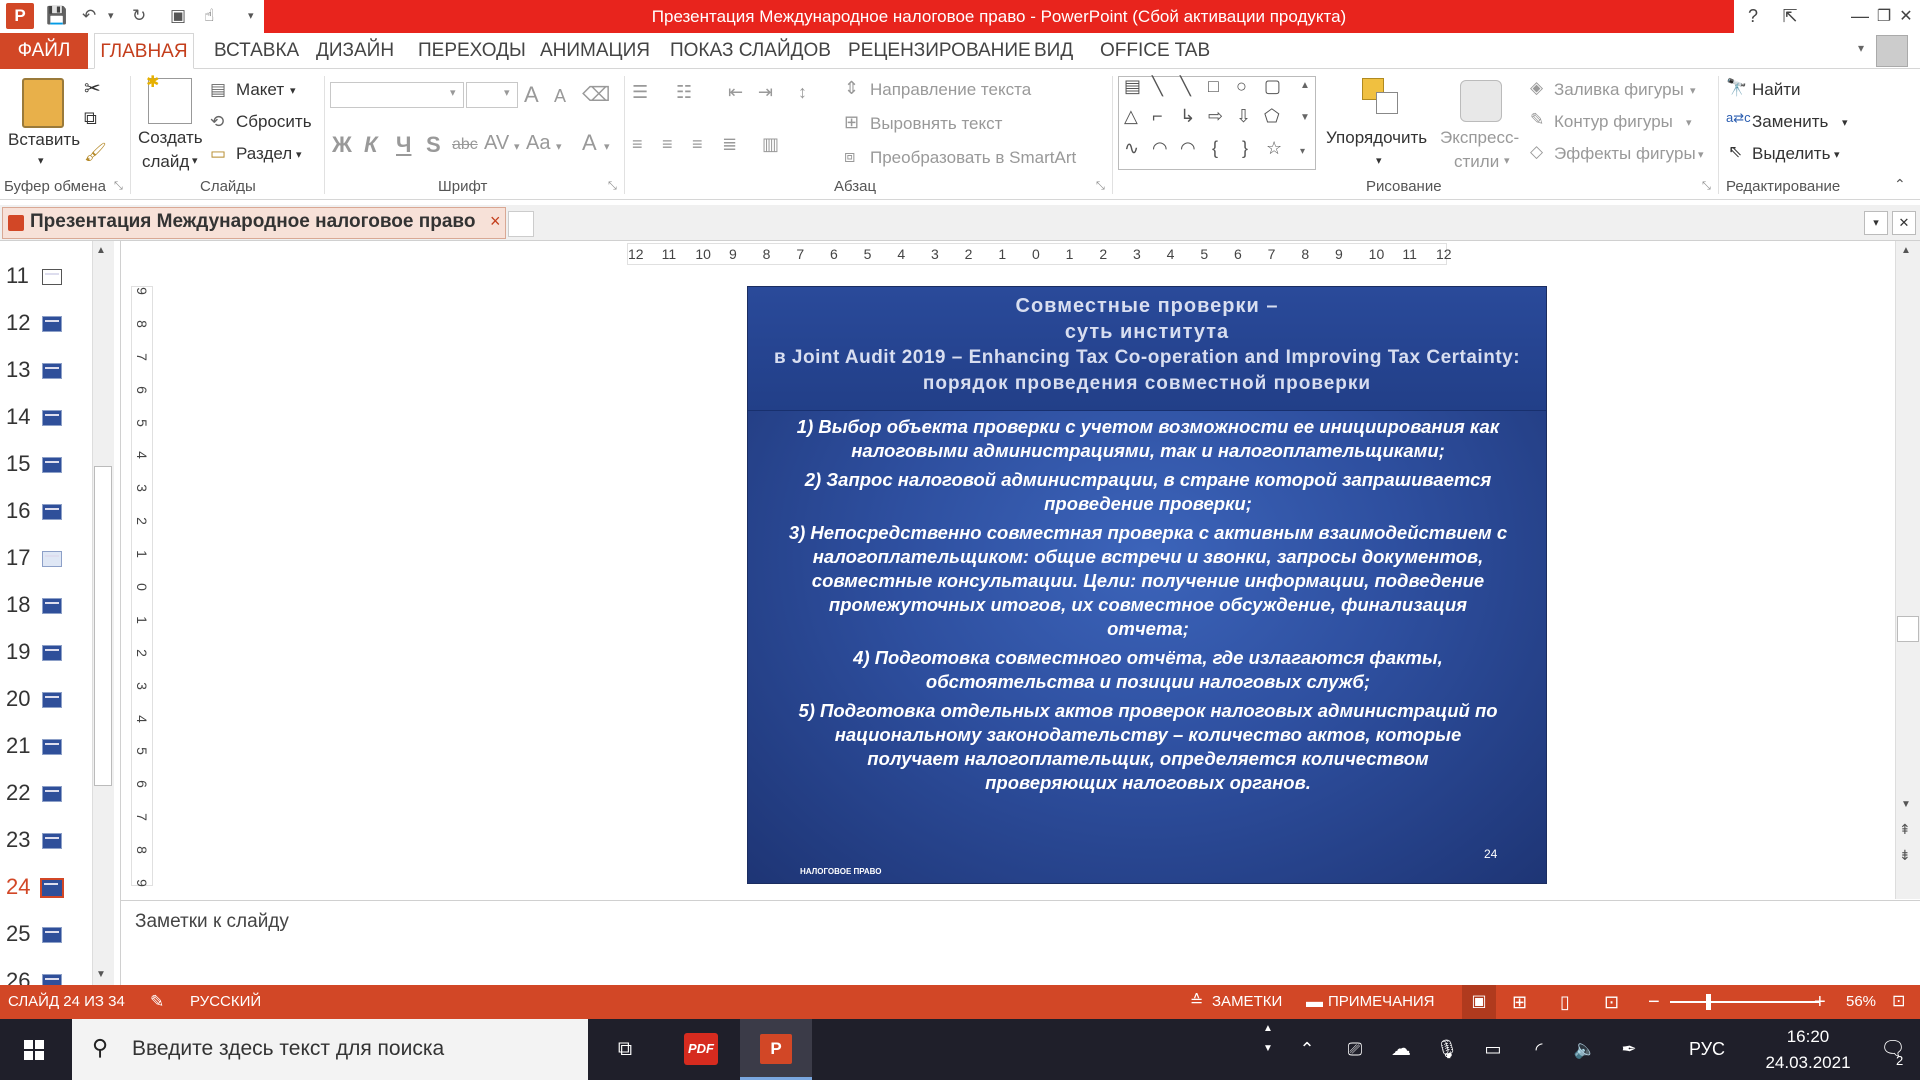 The width and height of the screenshot is (1920, 1080). I want to click on meet-now-icon: ⎚, so click(1355, 1049).